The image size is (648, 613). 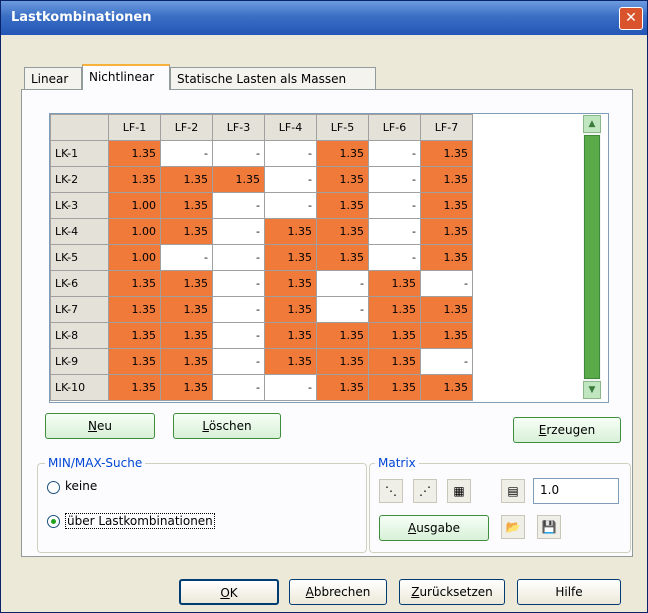 I want to click on scroll-down-icon: ▼, so click(x=592, y=390).